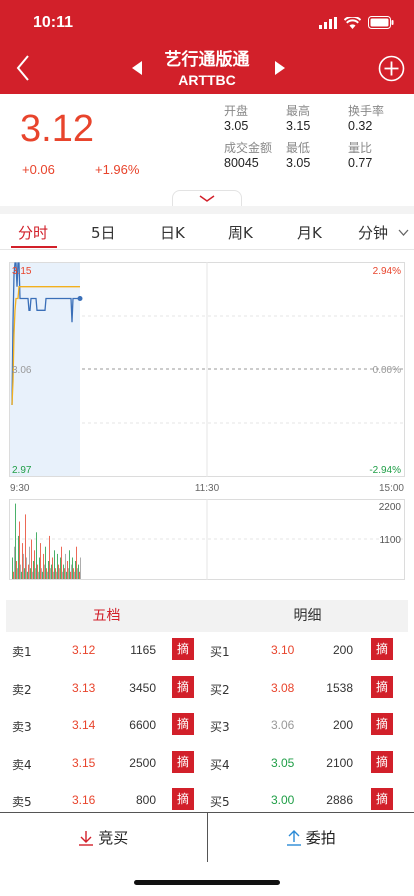  What do you see at coordinates (220, 802) in the screenshot?
I see `buy-level-label: 买5` at bounding box center [220, 802].